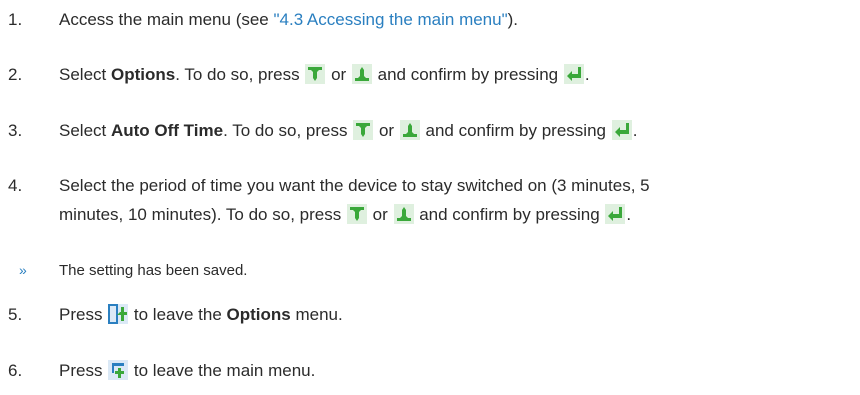 The height and width of the screenshot is (395, 860). What do you see at coordinates (118, 314) in the screenshot?
I see `back-icon` at bounding box center [118, 314].